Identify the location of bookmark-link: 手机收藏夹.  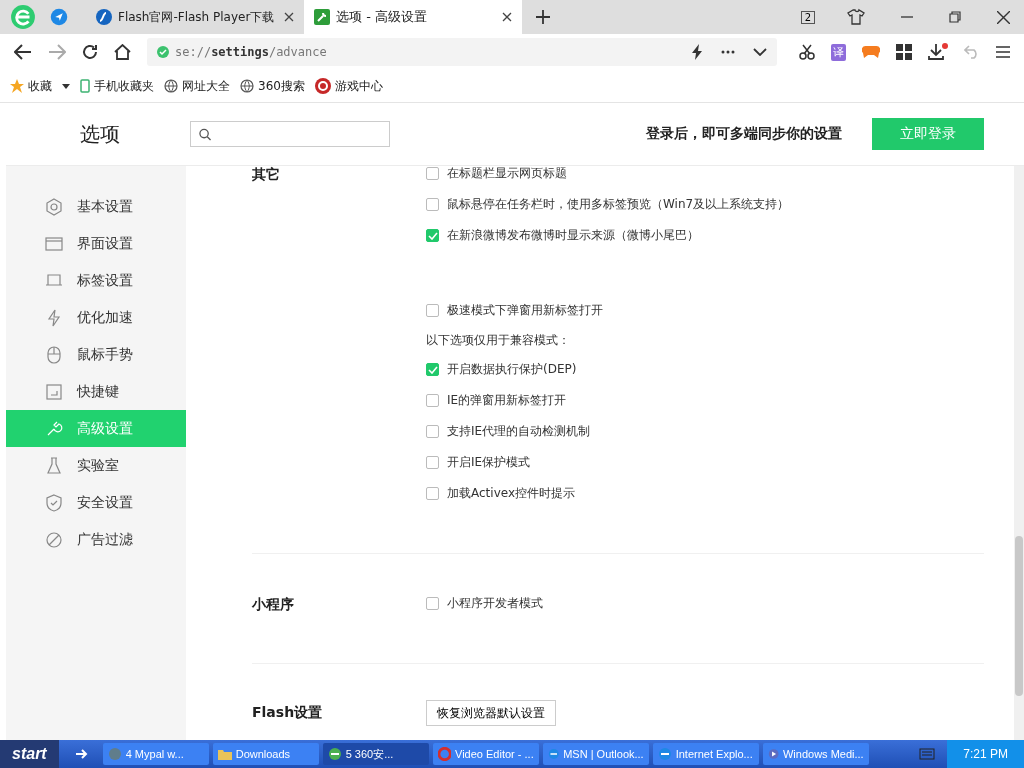
(117, 86).